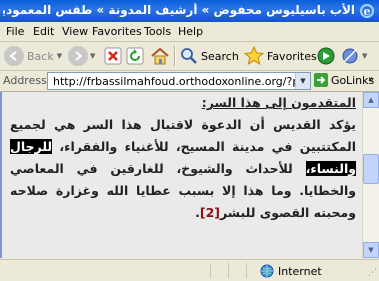 The height and width of the screenshot is (281, 379). Describe the element at coordinates (210, 212) in the screenshot. I see `footnote-link: [2]` at that location.